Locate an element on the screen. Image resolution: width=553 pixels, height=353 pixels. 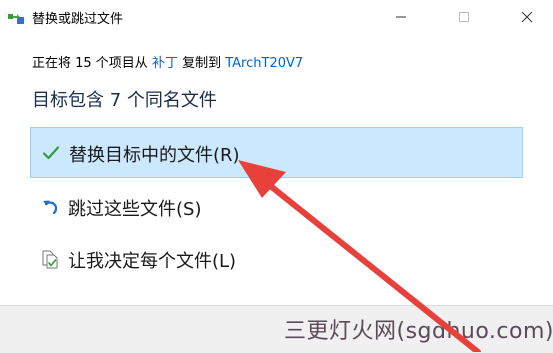
watermark-text: 三更灯火网(sgdhuo.com) is located at coordinates (418, 331).